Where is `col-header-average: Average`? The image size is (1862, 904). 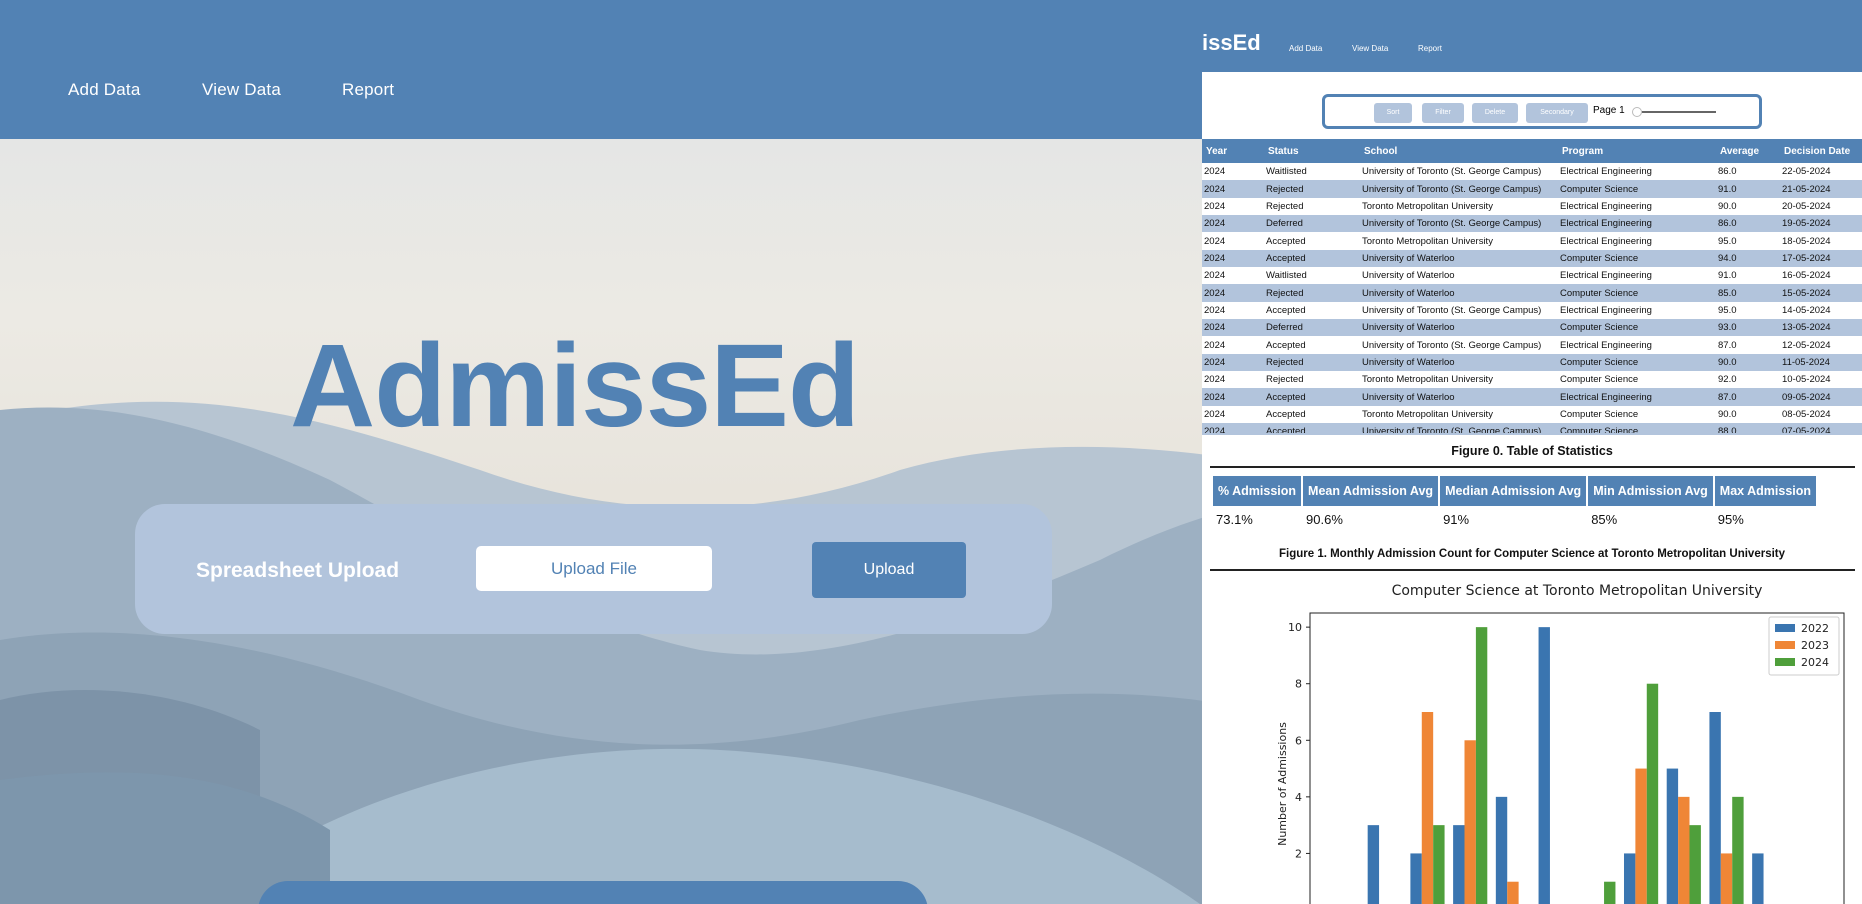 col-header-average: Average is located at coordinates (1748, 151).